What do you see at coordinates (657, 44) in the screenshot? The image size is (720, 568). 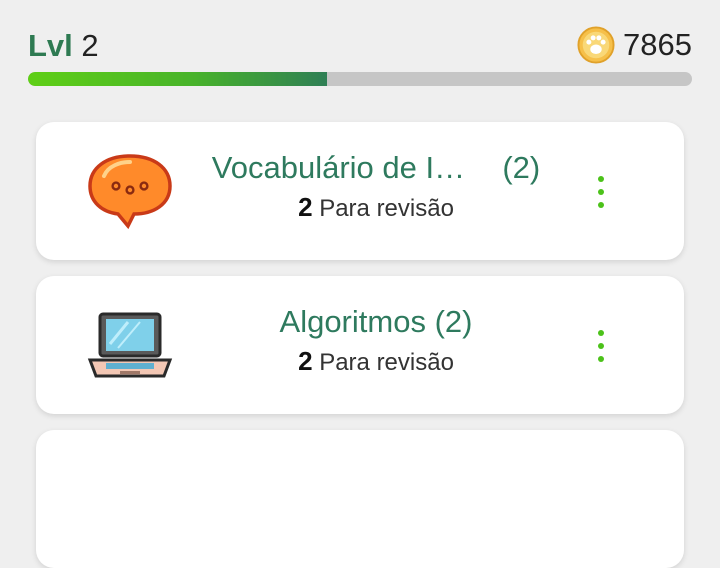 I see `coin-count: 7865` at bounding box center [657, 44].